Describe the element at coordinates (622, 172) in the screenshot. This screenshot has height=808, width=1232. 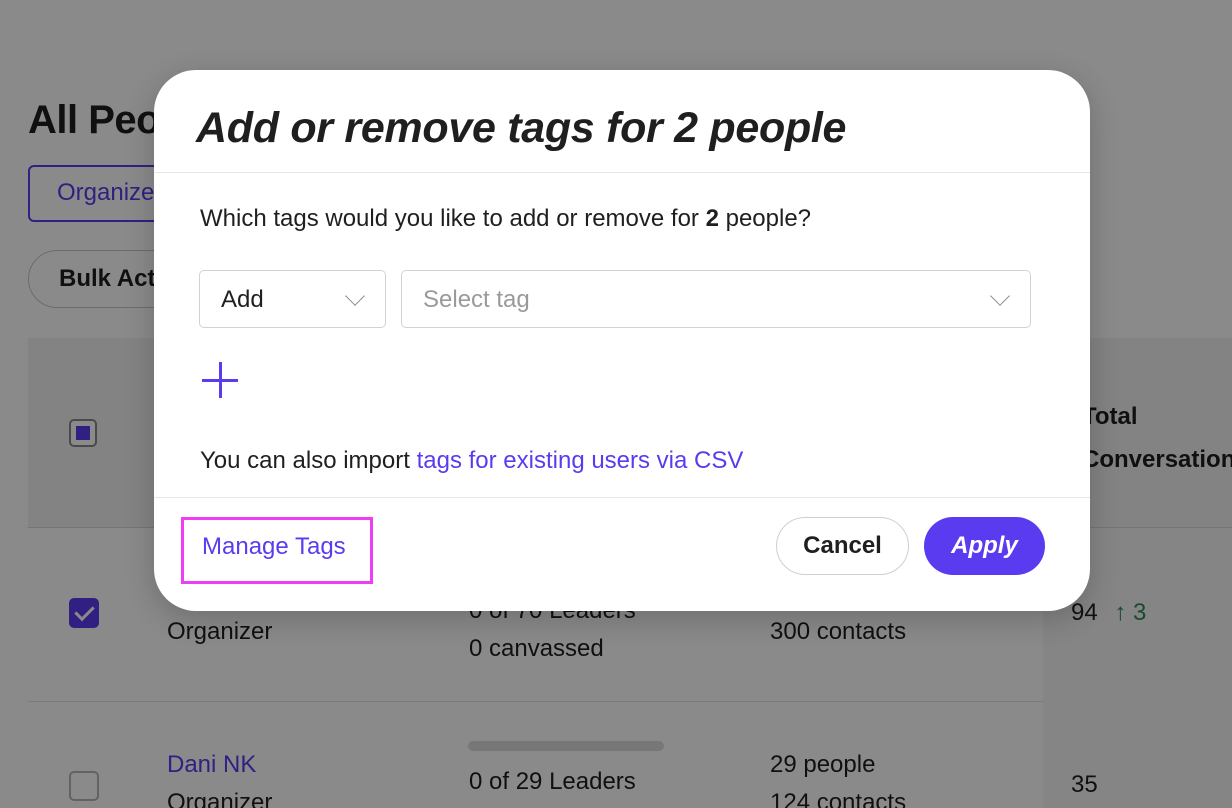
I see `header-divider` at that location.